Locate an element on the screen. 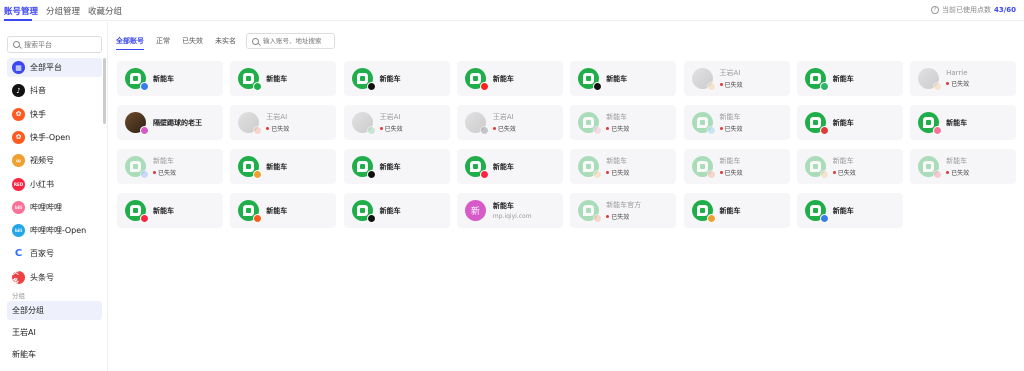  account-card: 新能车官方 已失效 is located at coordinates (623, 210).